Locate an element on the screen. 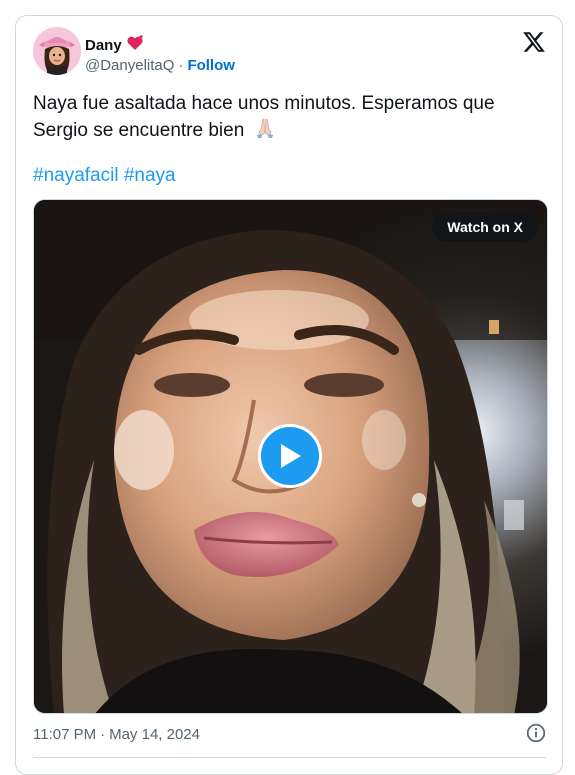  tweet-time: 11:07 PM is located at coordinates (64, 735).